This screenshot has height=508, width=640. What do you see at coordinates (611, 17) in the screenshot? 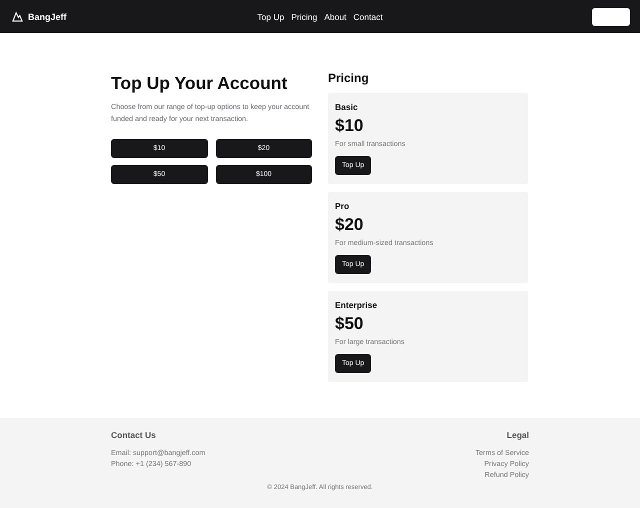
I see `header-button` at bounding box center [611, 17].